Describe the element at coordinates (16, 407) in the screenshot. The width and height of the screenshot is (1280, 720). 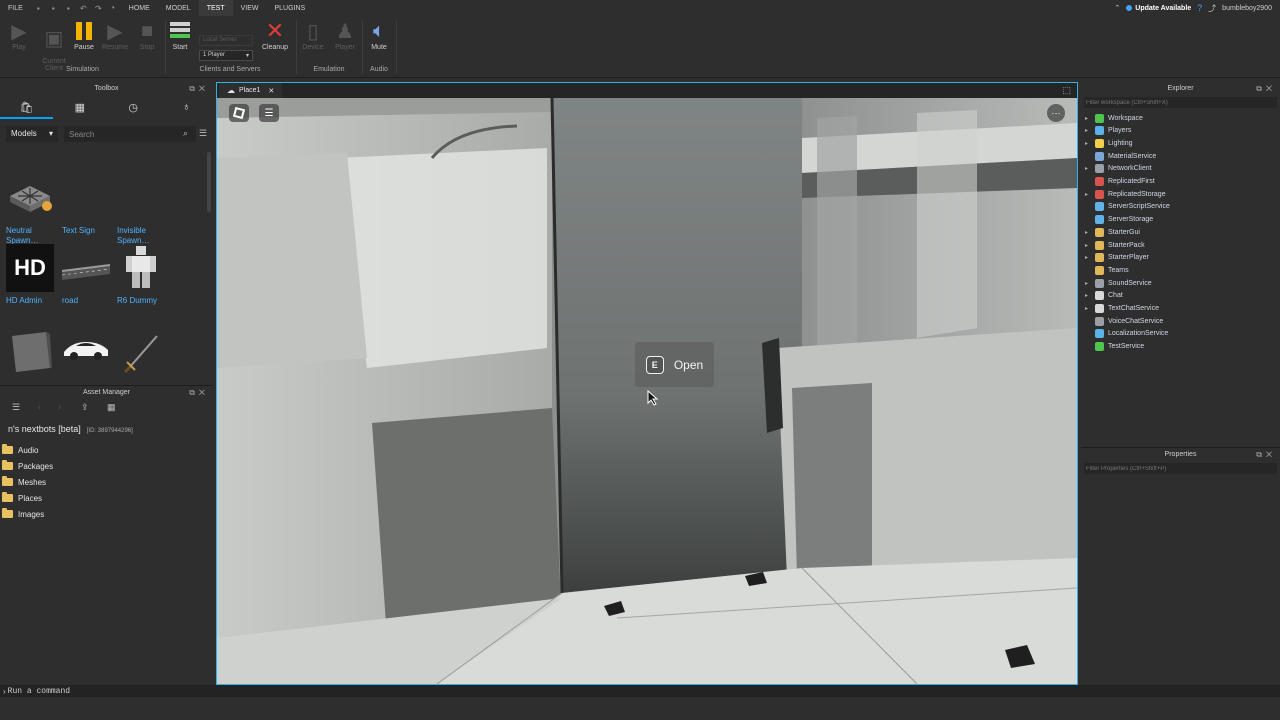
I see `menu-icon: ☰` at that location.